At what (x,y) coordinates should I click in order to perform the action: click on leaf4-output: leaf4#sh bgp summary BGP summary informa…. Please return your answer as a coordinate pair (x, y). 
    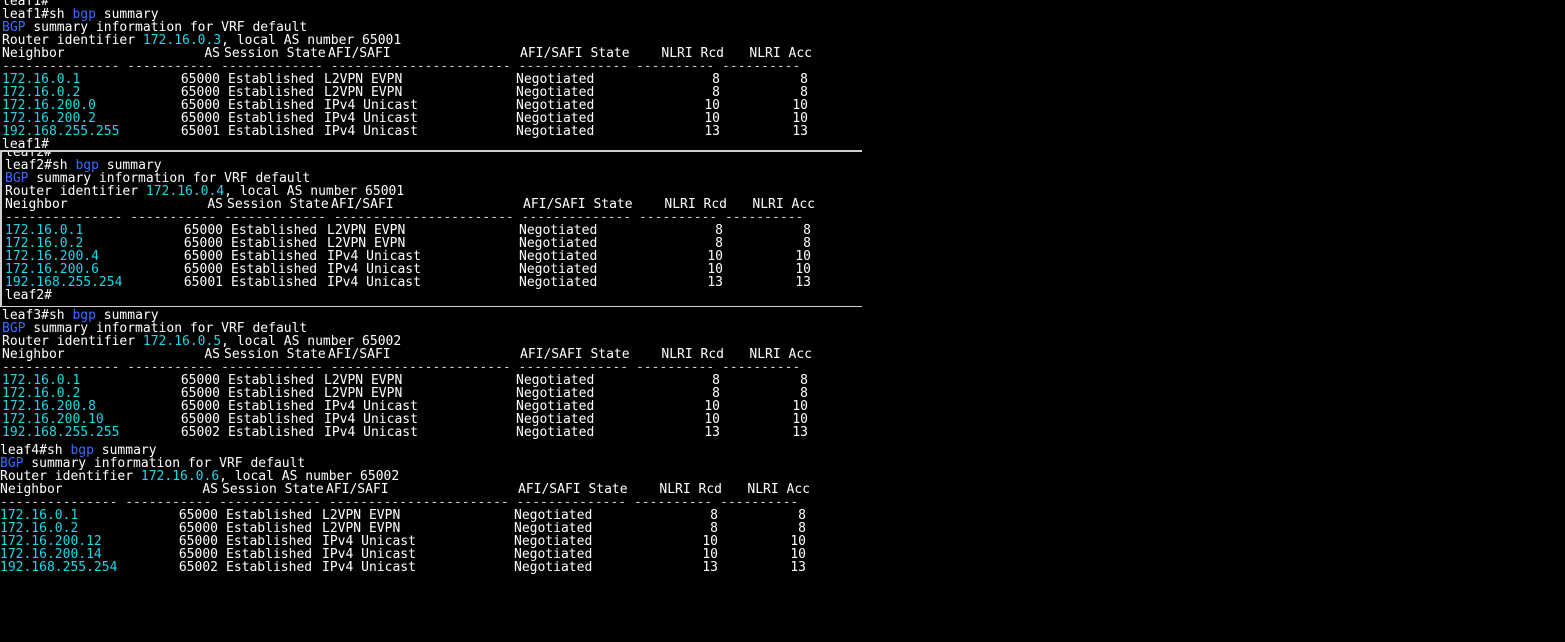
    Looking at the image, I should click on (420, 514).